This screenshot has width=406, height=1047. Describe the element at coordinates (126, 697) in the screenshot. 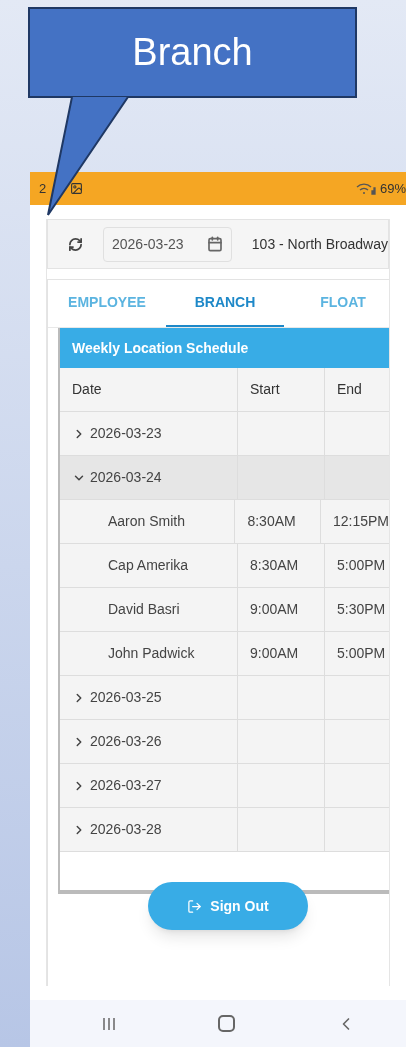

I see `date-cell-text: 2026-03-25` at that location.